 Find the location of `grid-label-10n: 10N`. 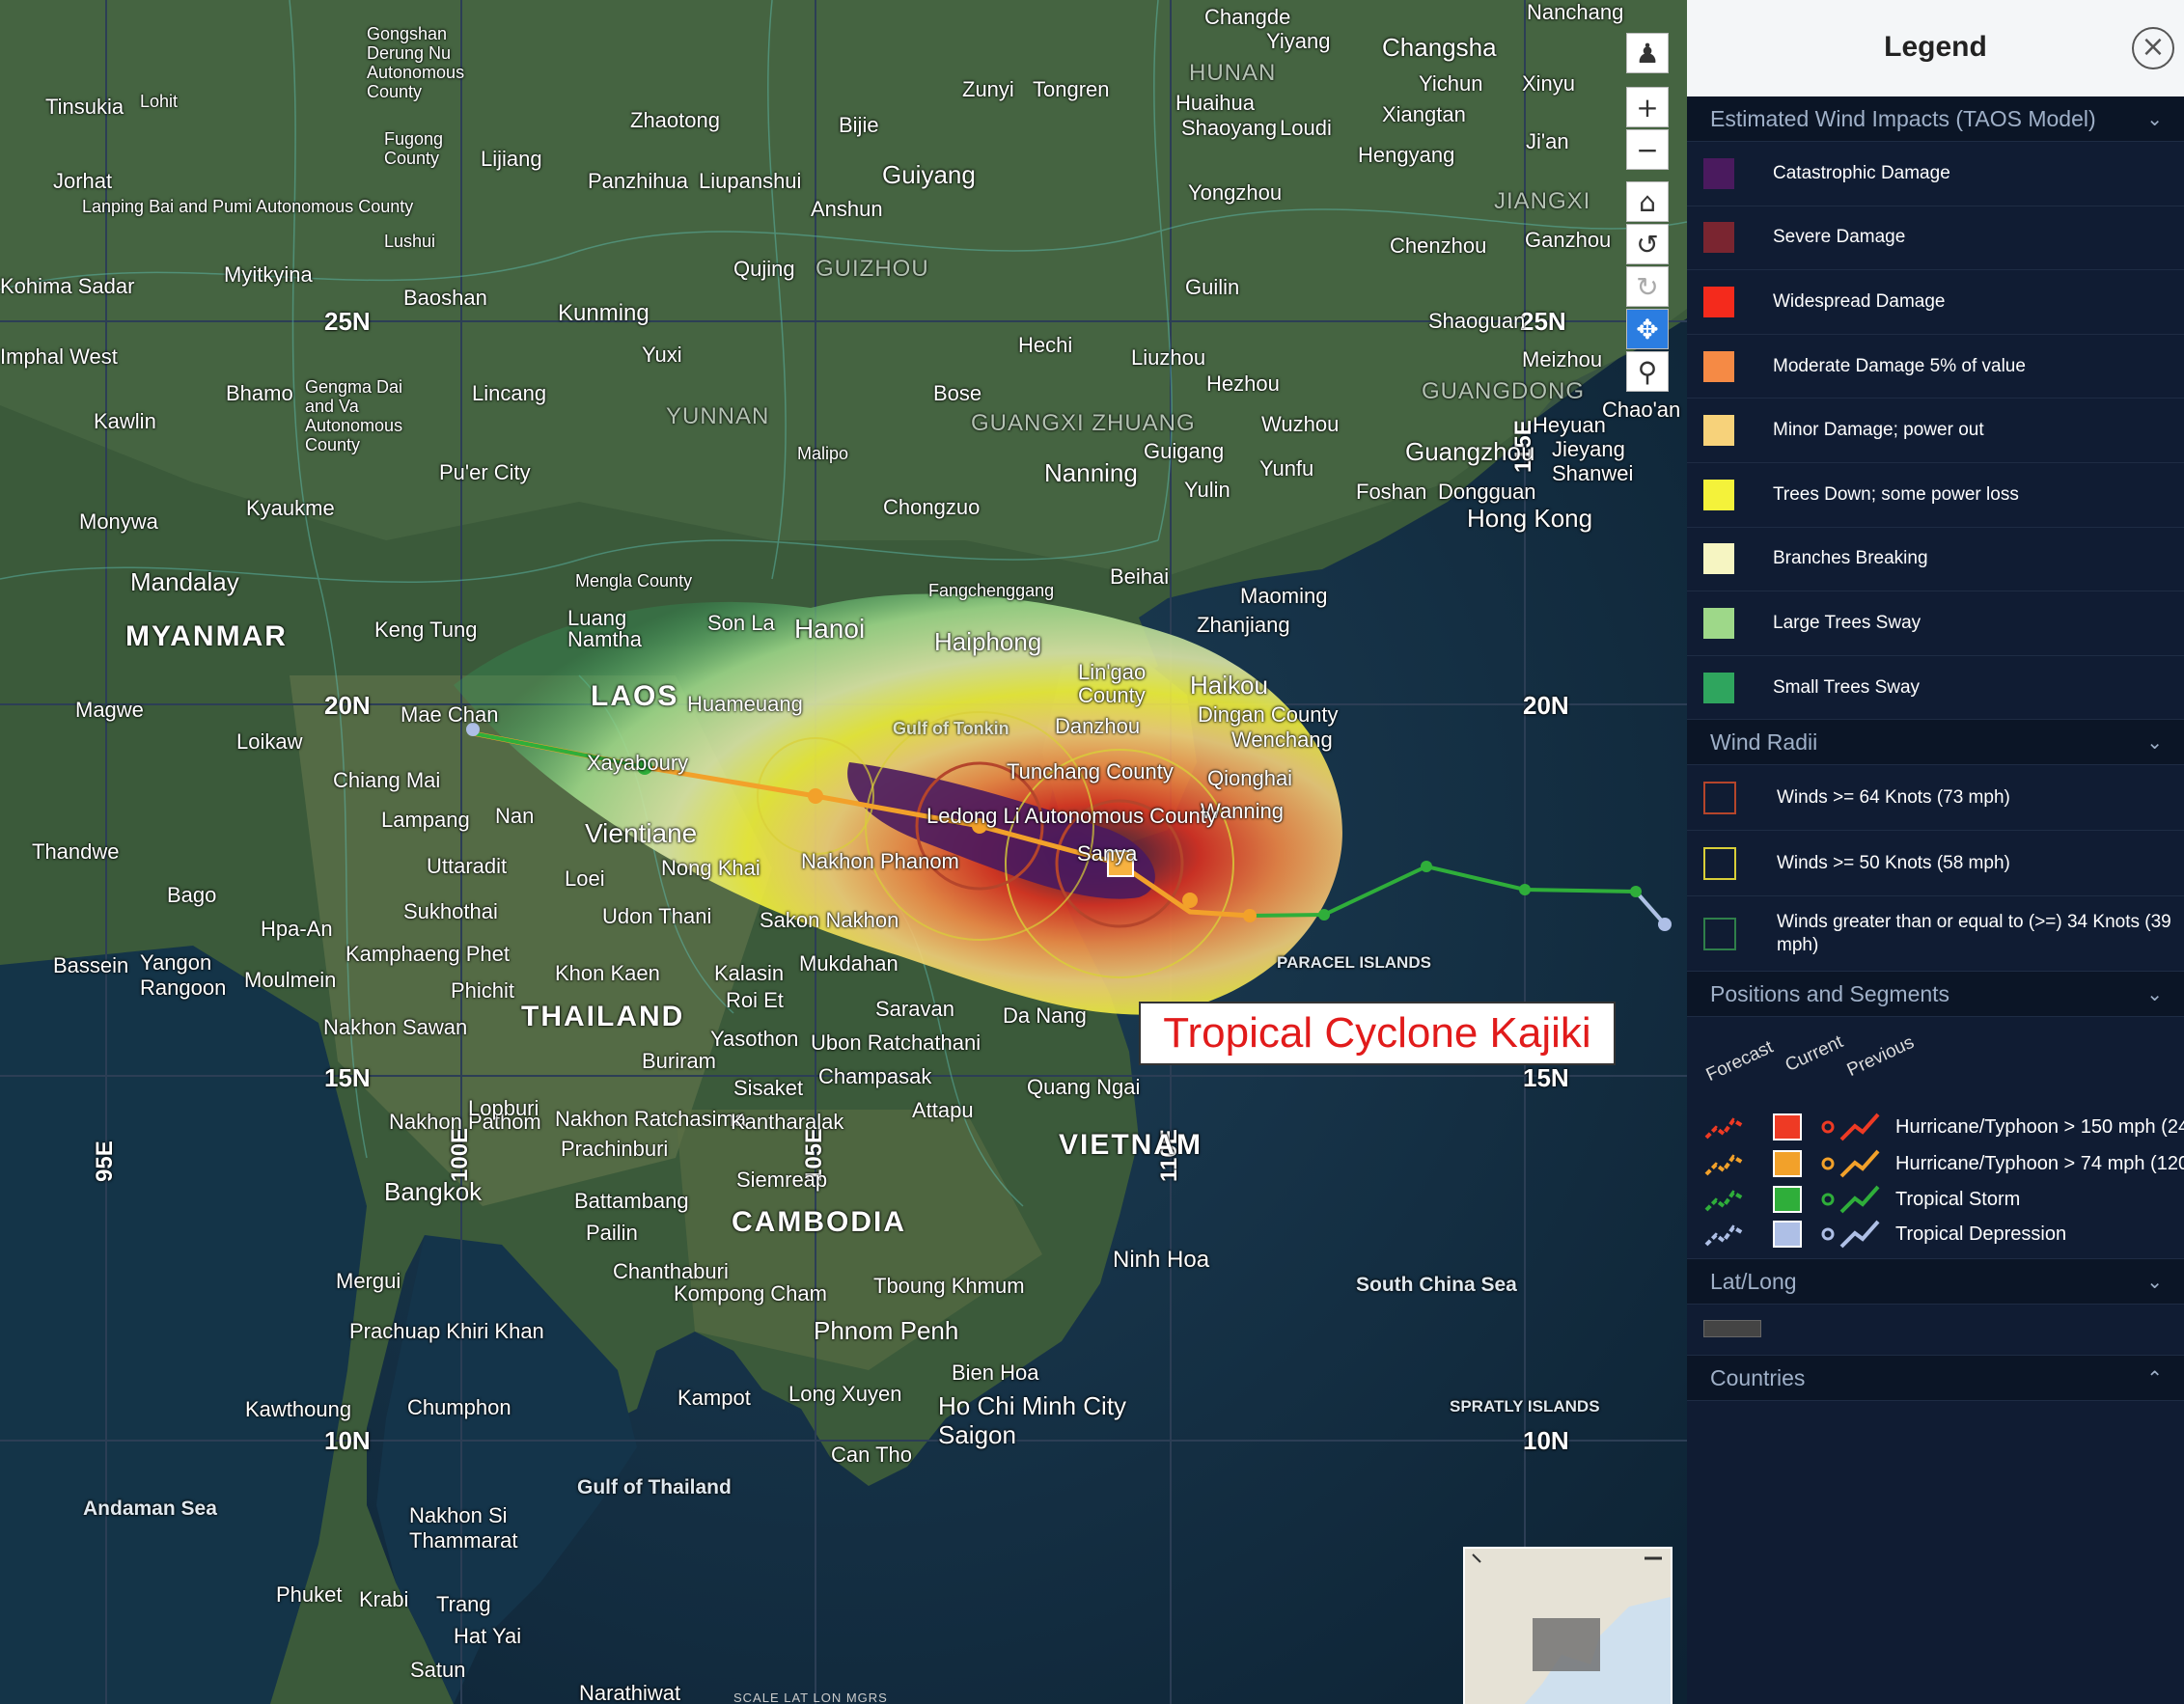

grid-label-10n: 10N is located at coordinates (347, 1440).